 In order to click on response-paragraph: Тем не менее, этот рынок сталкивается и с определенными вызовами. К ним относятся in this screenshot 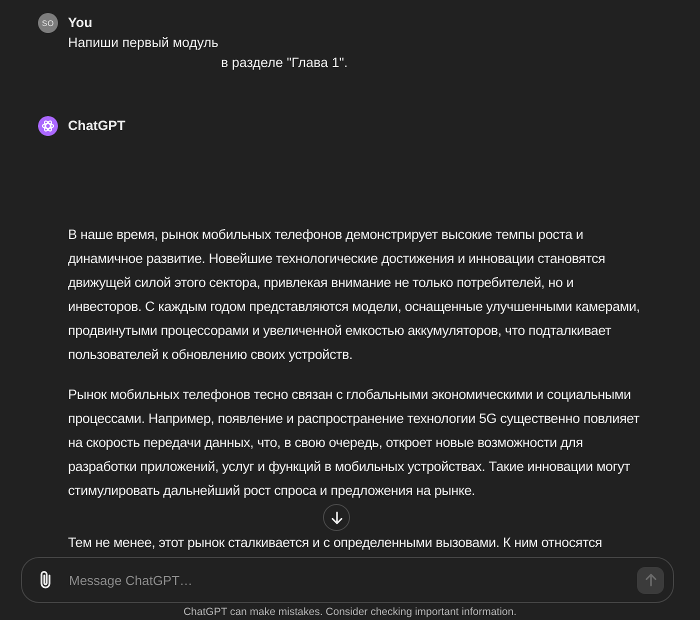, I will do `click(335, 543)`.